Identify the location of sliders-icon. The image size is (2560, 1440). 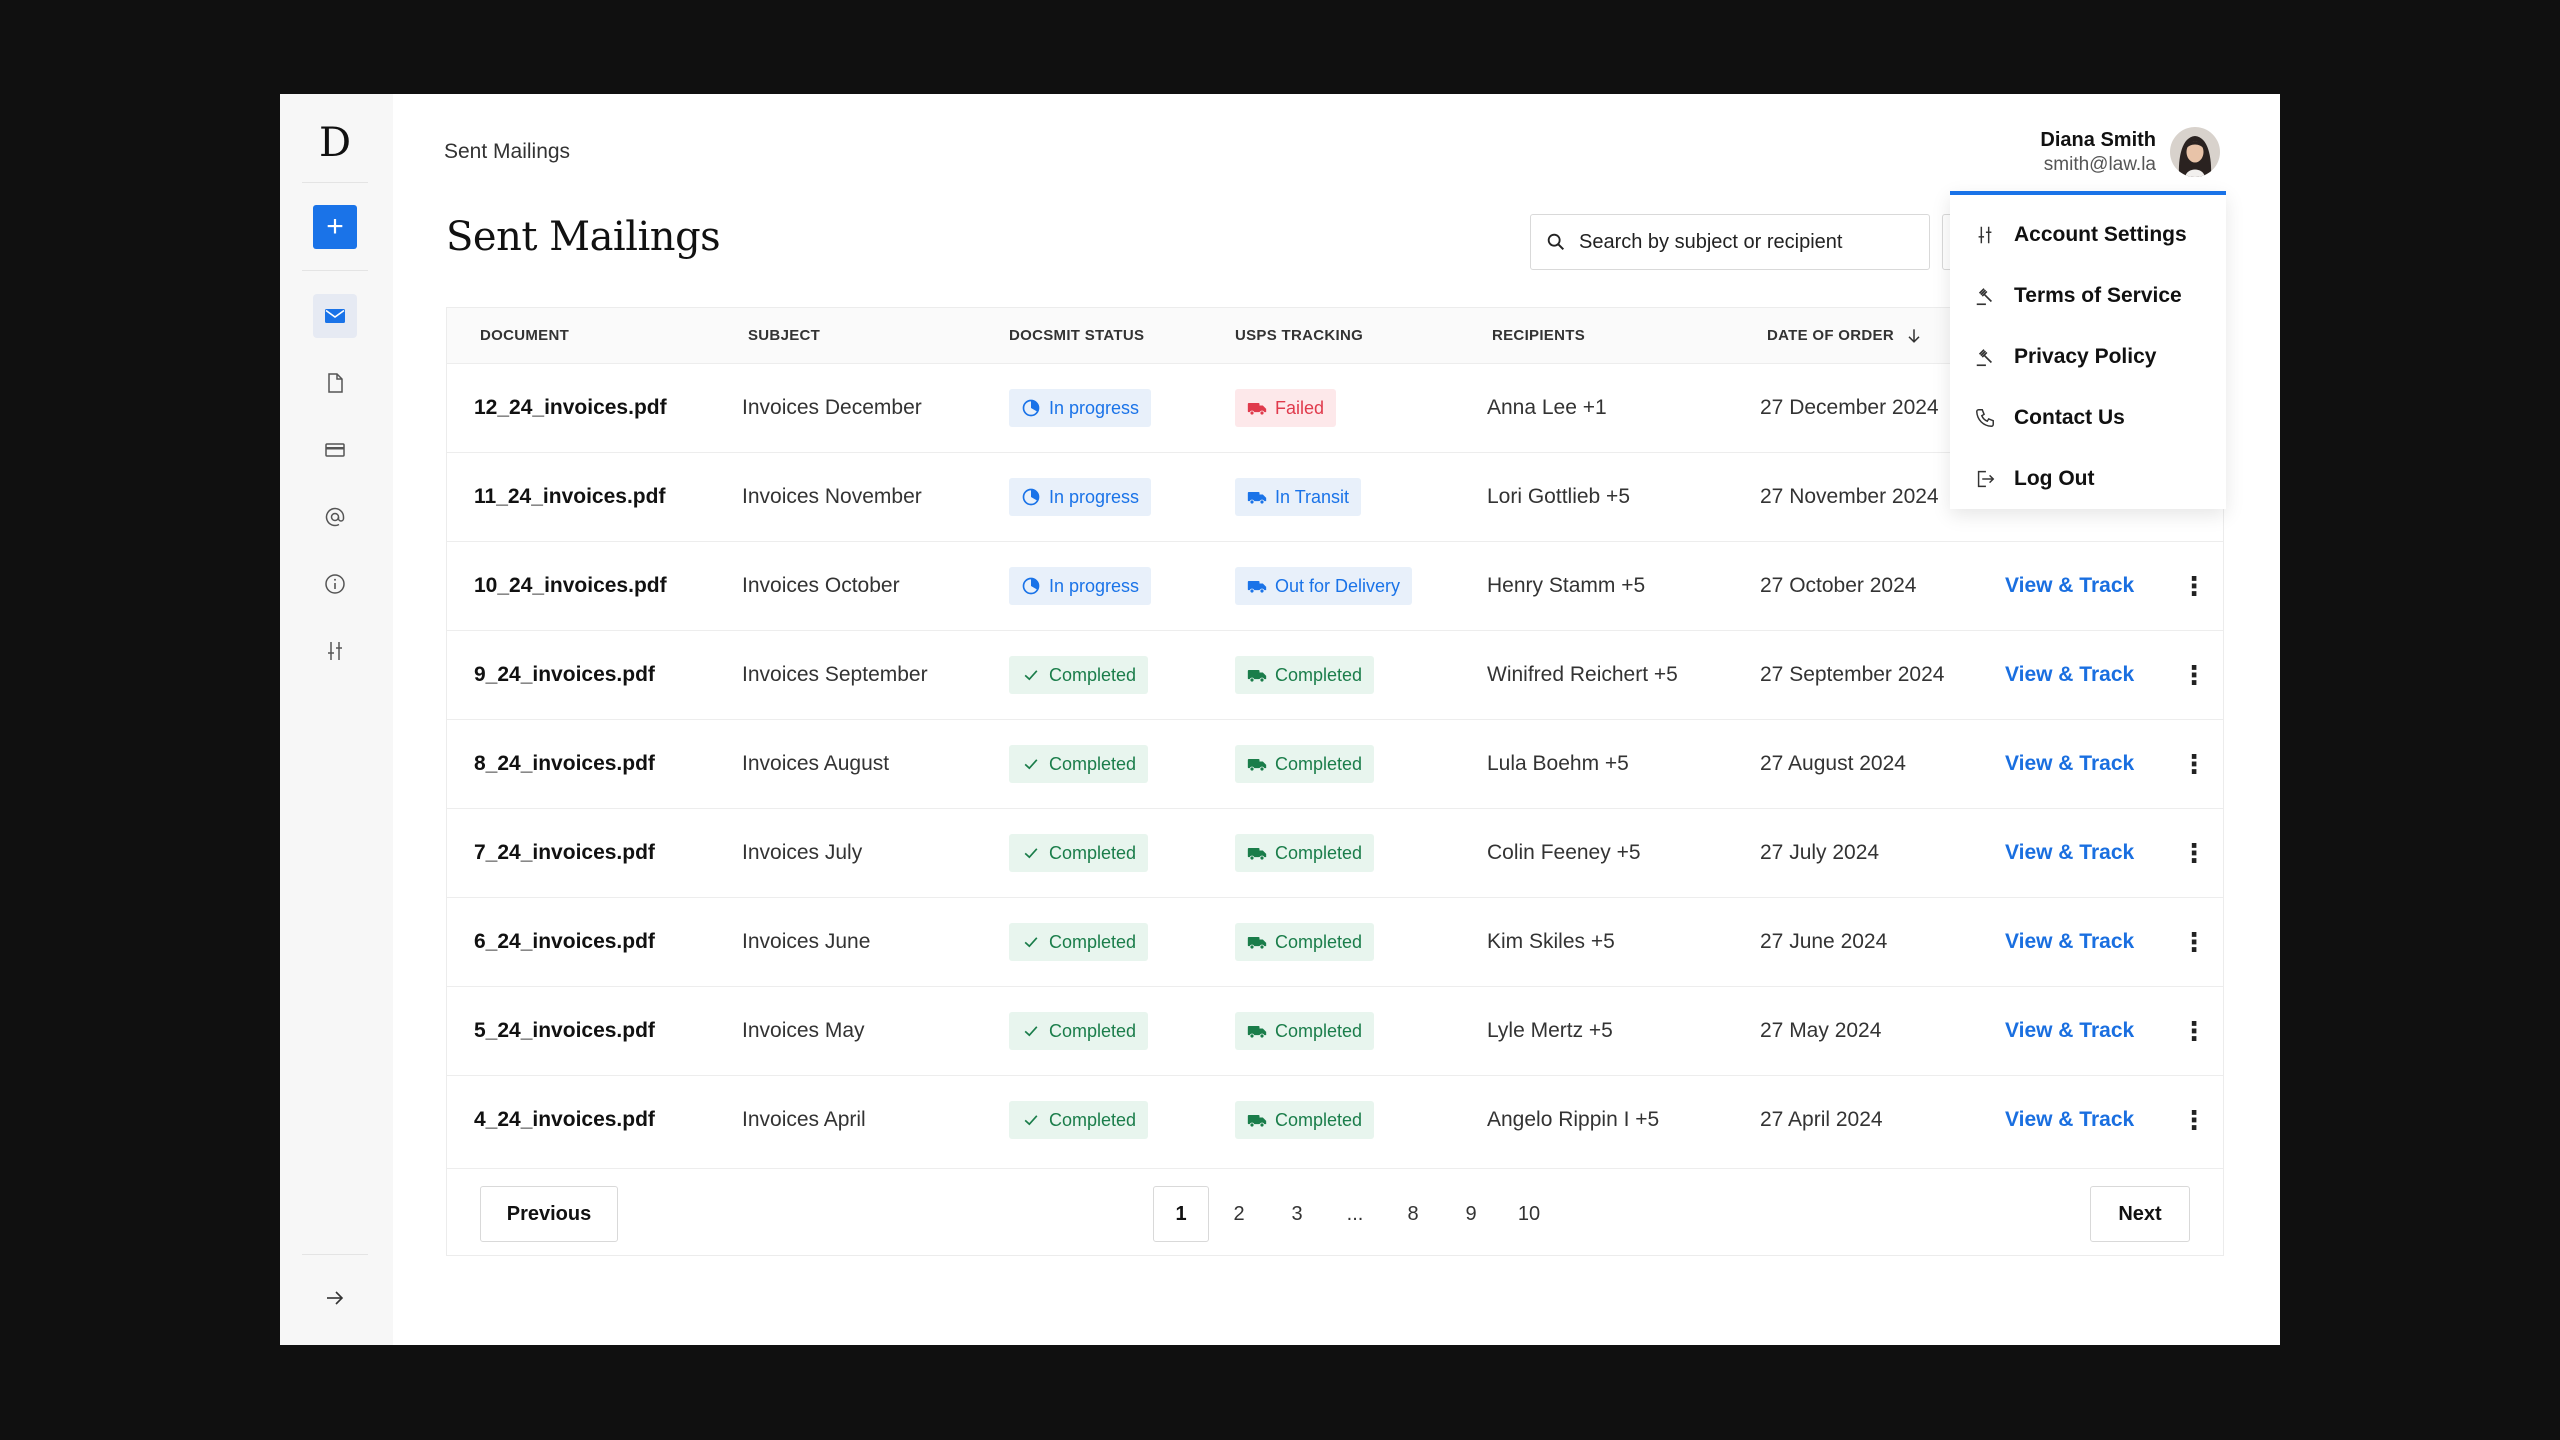
(1985, 235).